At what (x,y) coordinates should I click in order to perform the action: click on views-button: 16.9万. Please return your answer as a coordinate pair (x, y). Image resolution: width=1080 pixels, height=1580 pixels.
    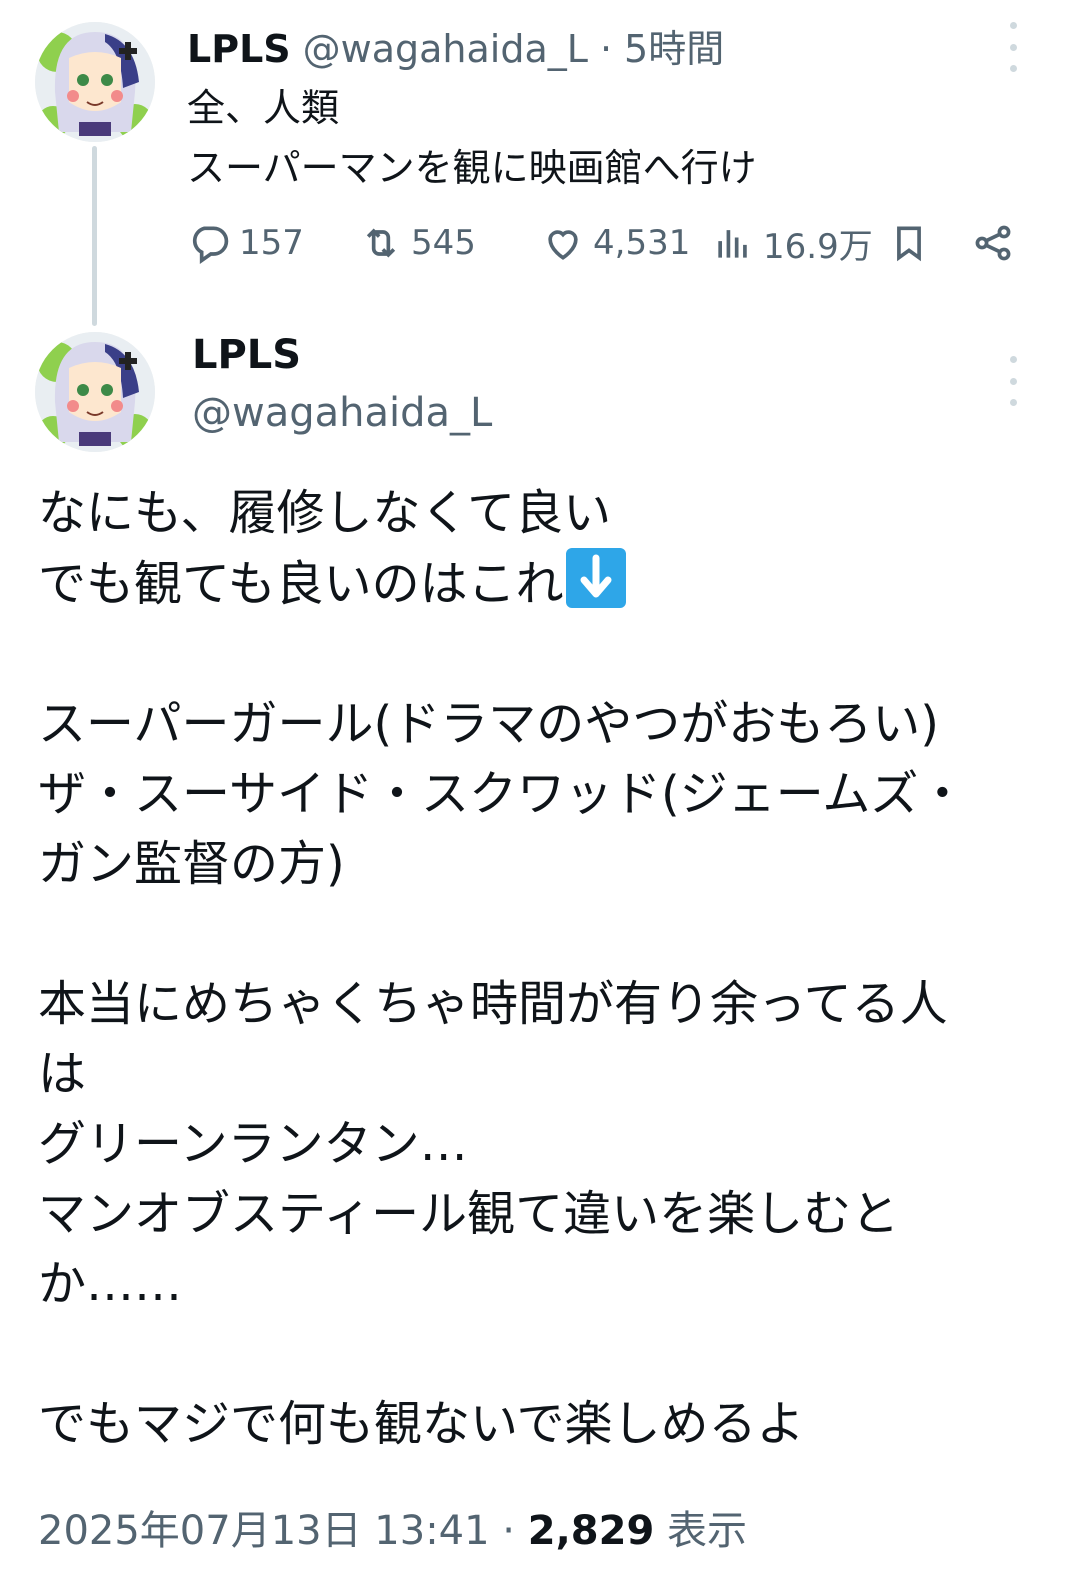
    Looking at the image, I should click on (792, 243).